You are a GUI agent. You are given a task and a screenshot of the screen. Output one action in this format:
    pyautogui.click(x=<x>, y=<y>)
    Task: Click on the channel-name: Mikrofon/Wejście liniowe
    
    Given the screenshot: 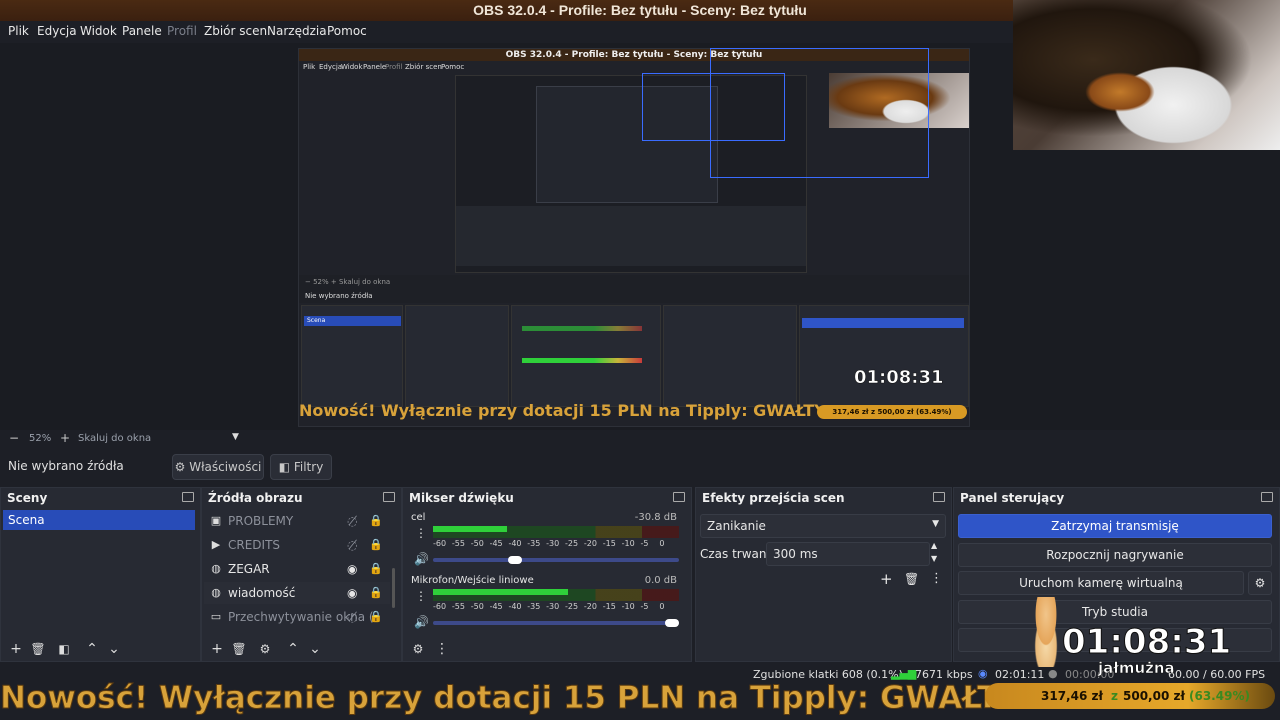 What is the action you would take?
    pyautogui.click(x=472, y=580)
    